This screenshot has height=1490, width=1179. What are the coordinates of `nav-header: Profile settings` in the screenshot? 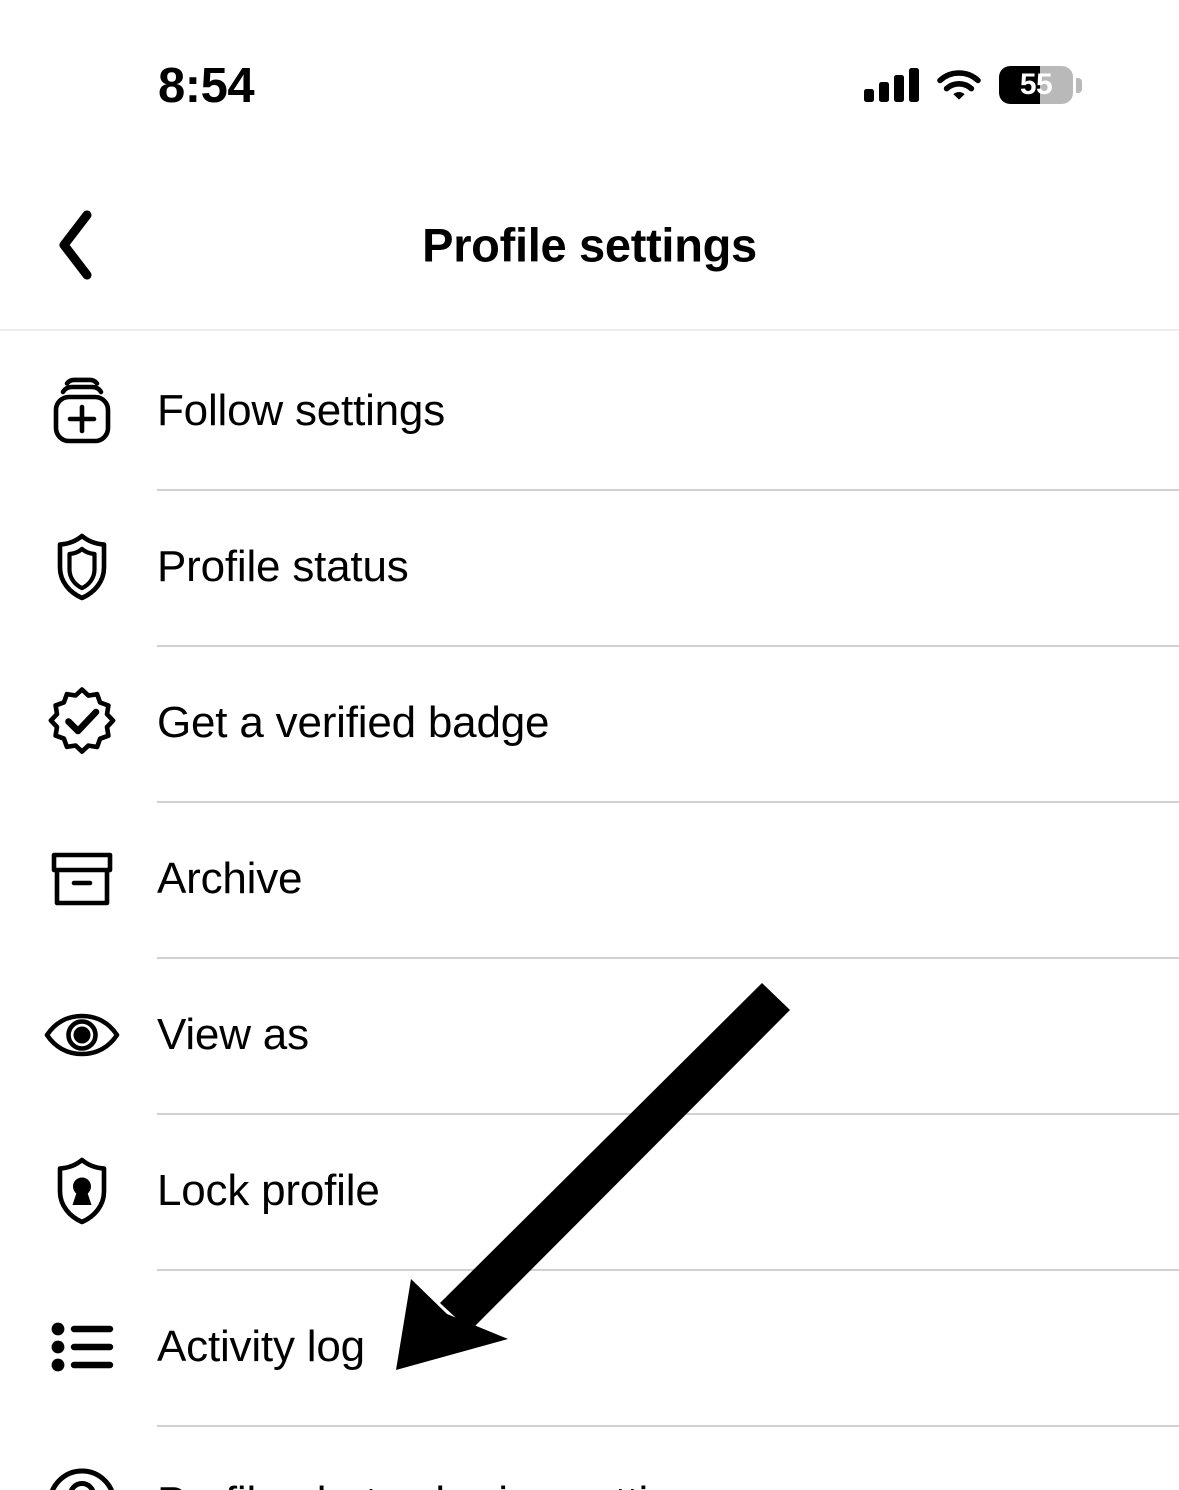 It's located at (589, 245).